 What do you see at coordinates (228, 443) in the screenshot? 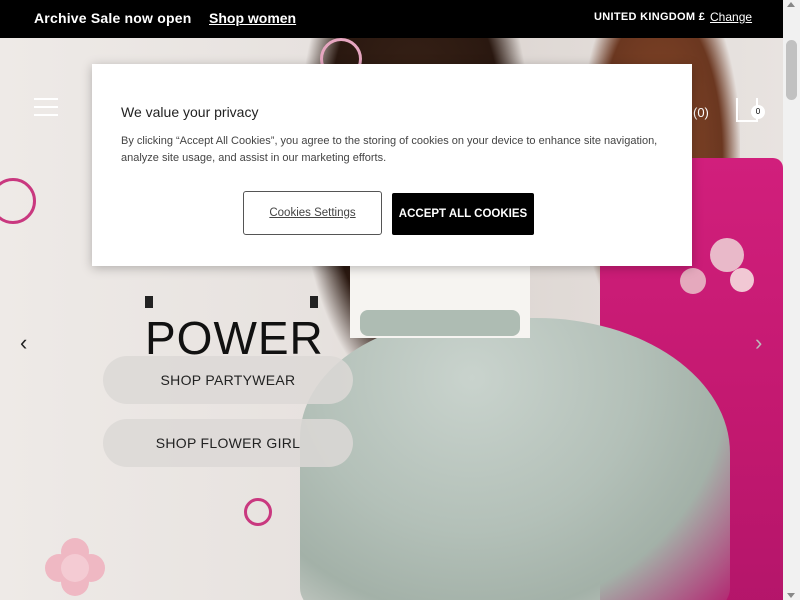
I see `shop-flower-girl-button: SHOP FLOWER GIRL` at bounding box center [228, 443].